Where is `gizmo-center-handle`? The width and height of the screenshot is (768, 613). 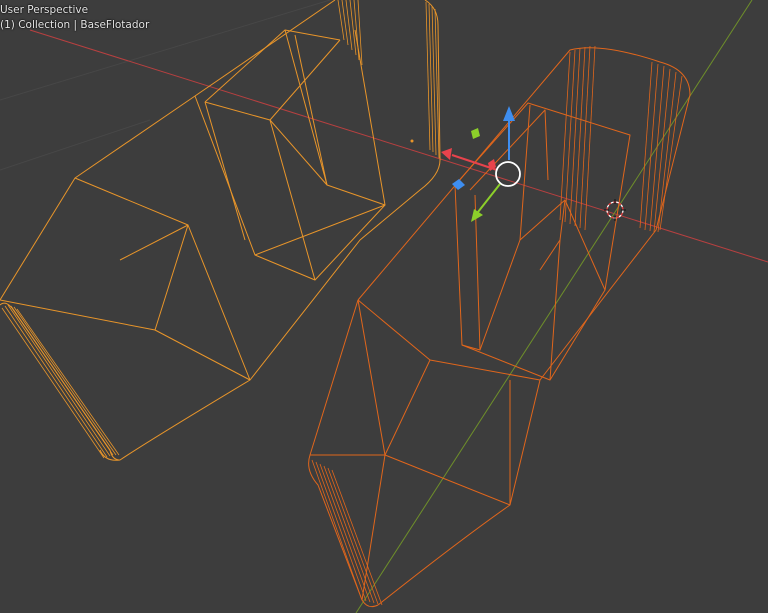
gizmo-center-handle is located at coordinates (508, 174).